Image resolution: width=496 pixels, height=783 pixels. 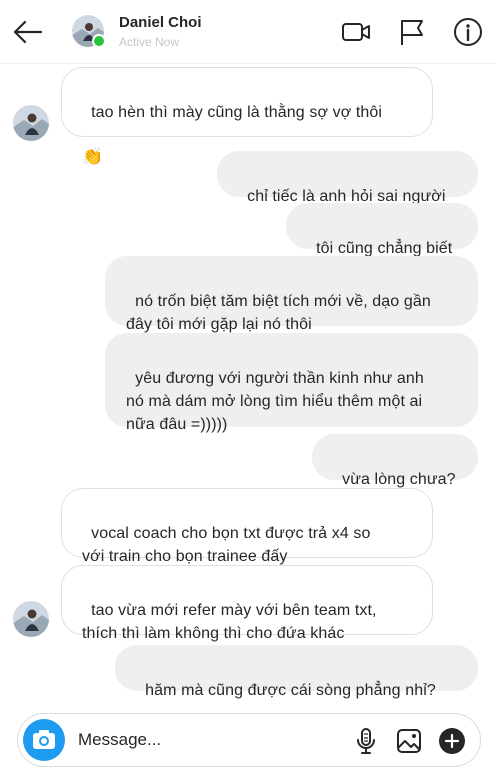 What do you see at coordinates (237, 112) in the screenshot?
I see `message-text: tao hèn thì mày cũng là thằng sợ vợ thôi` at bounding box center [237, 112].